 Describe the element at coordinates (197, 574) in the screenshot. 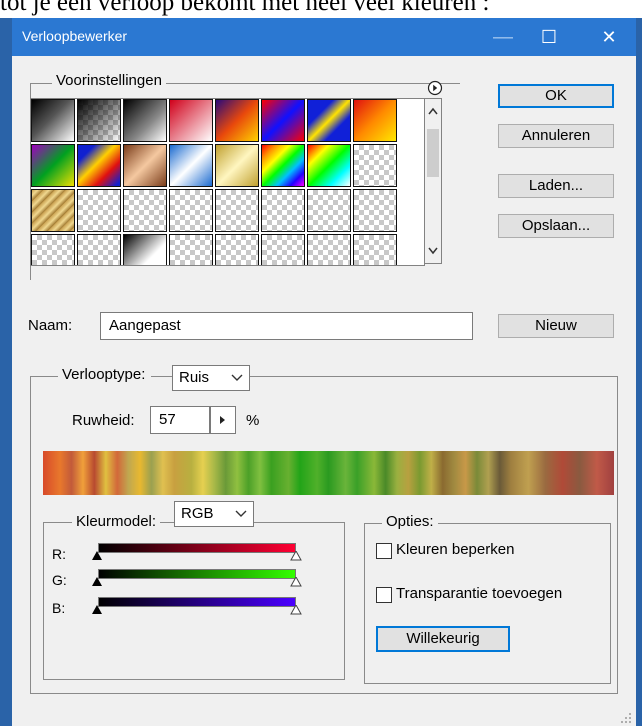

I see `channel-g-slider` at that location.